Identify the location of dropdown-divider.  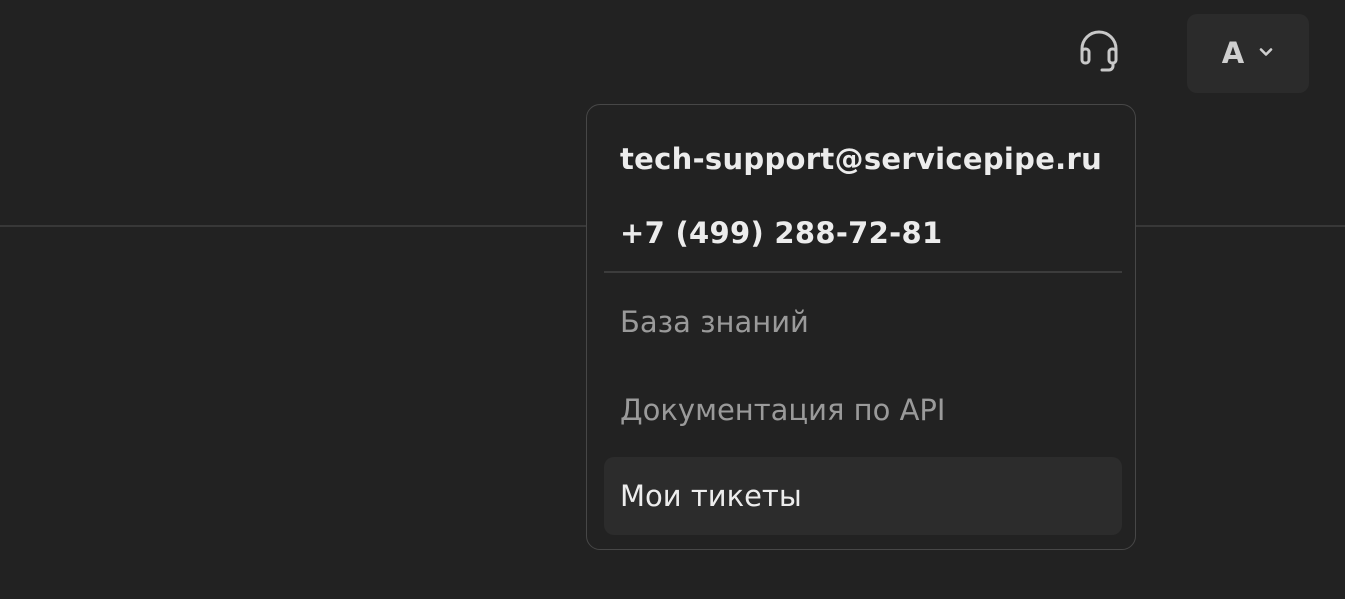
(863, 272).